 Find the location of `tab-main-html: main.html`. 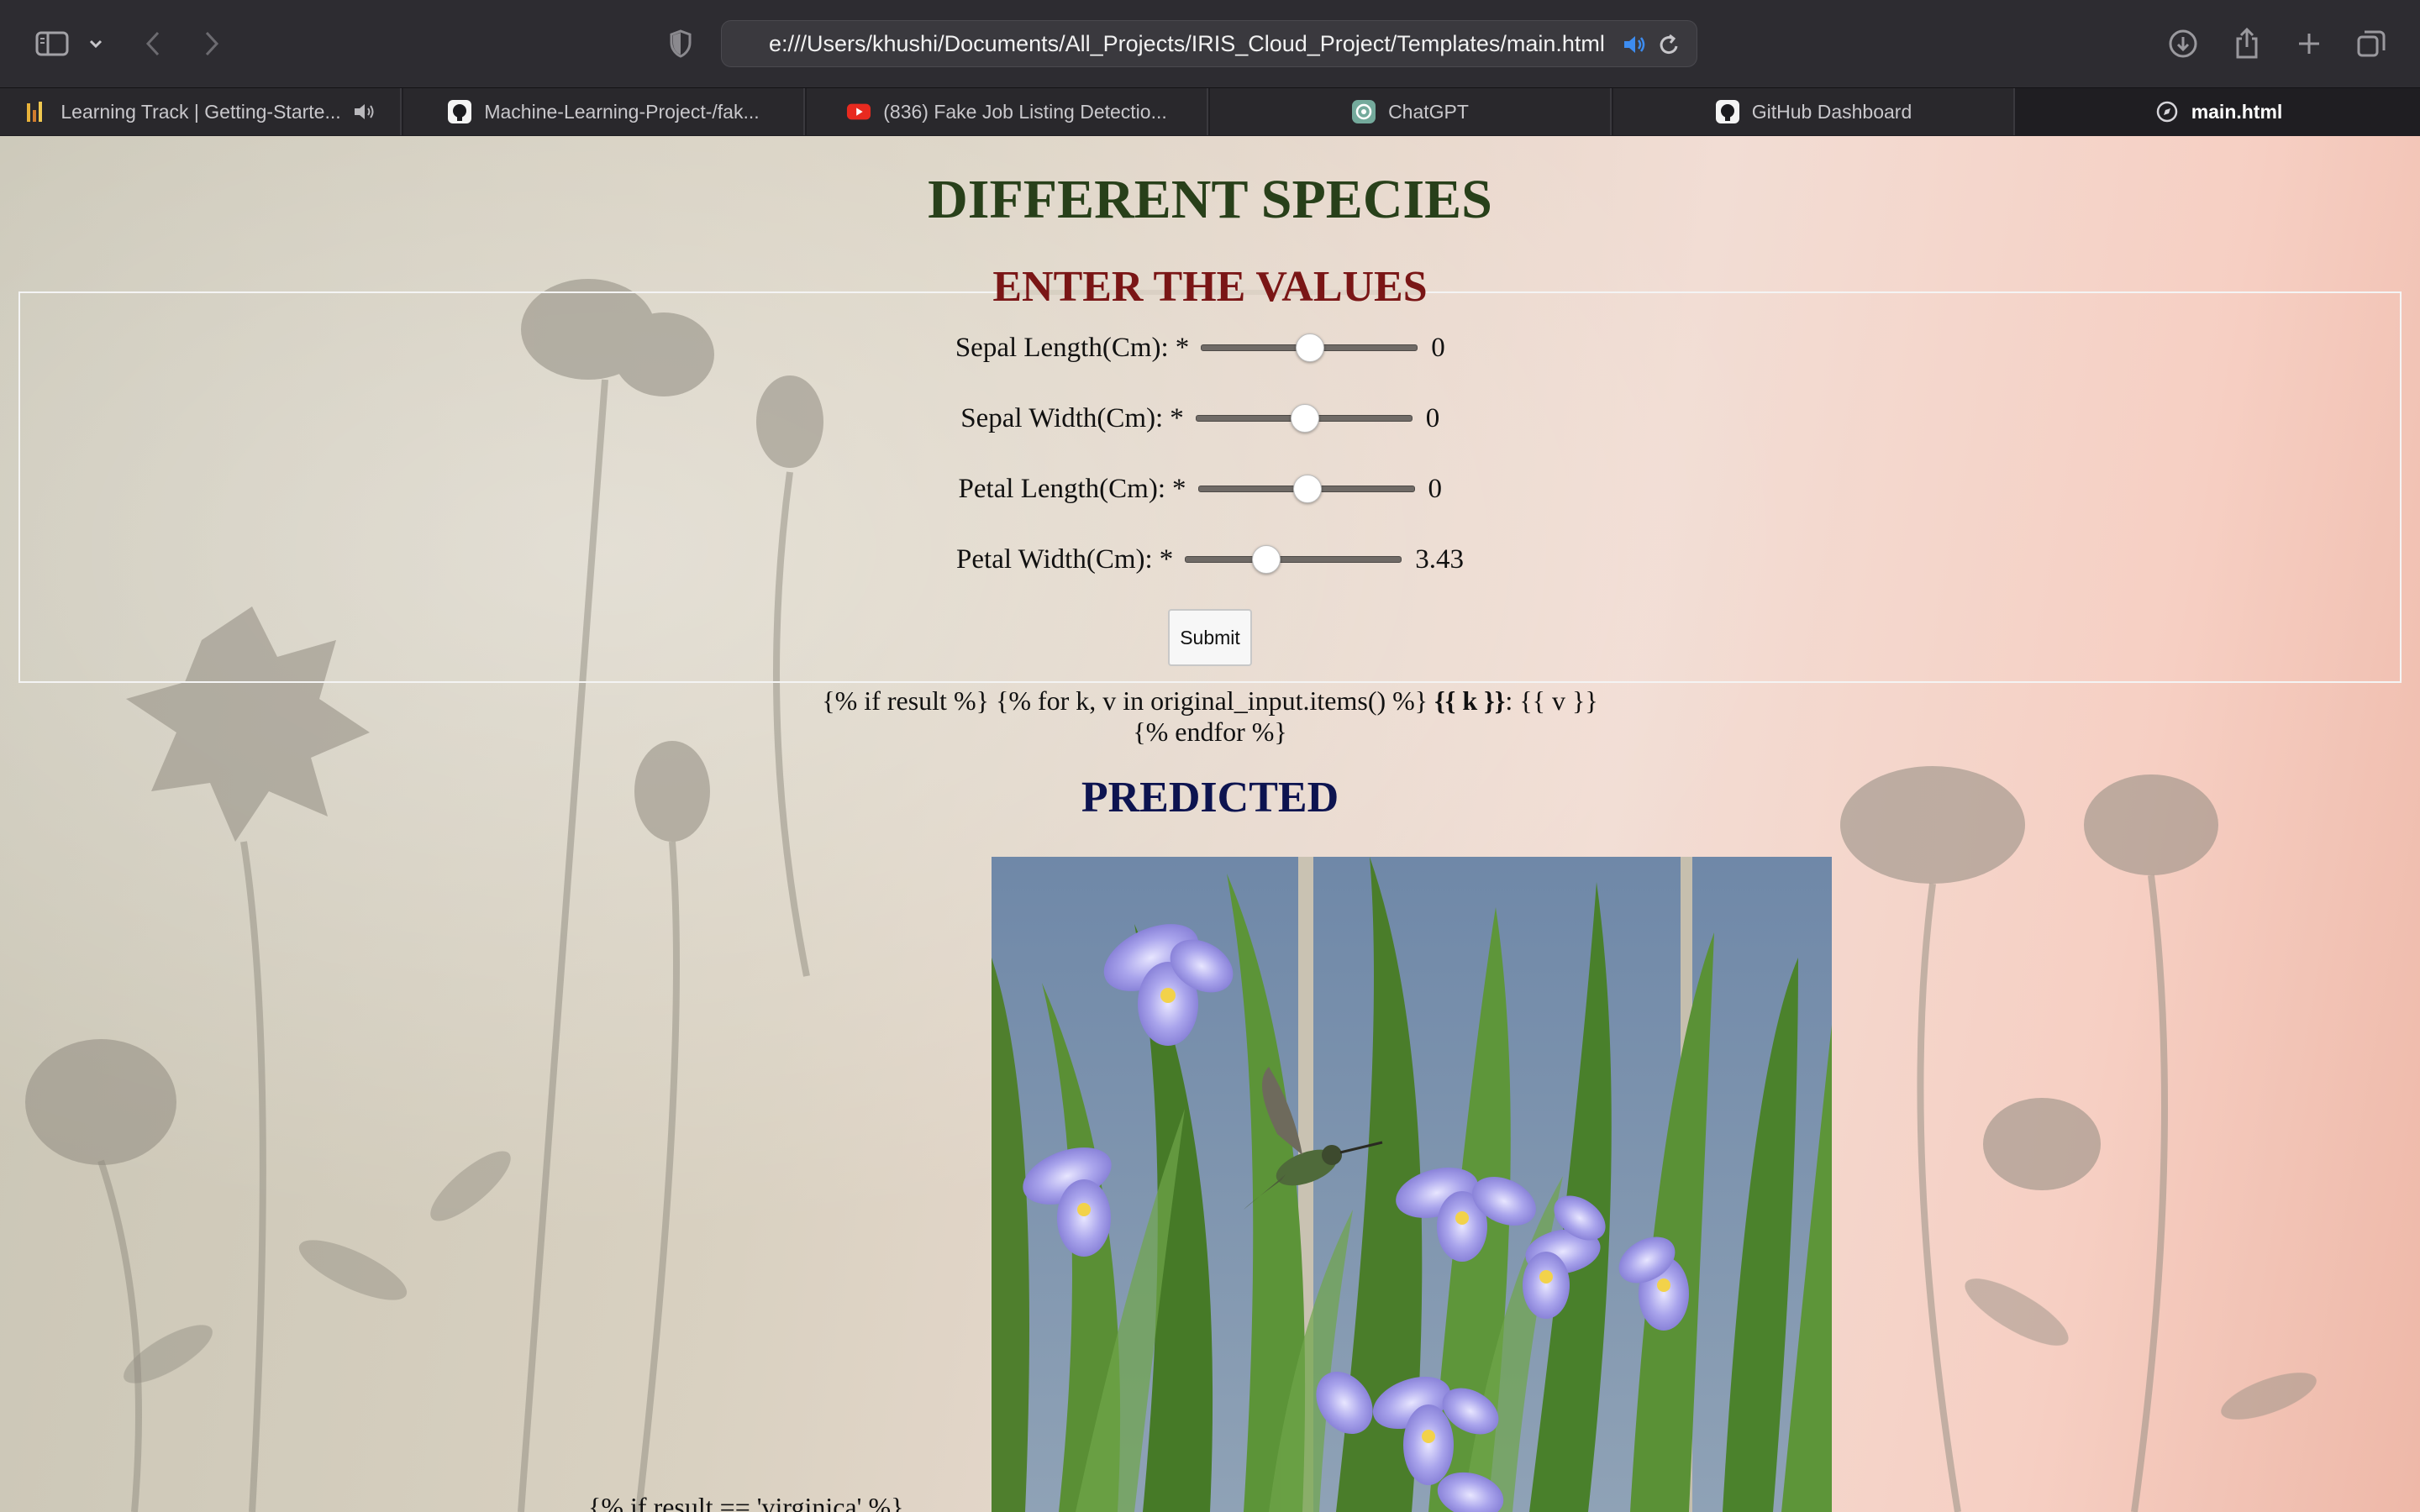

tab-main-html: main.html is located at coordinates (2218, 111).